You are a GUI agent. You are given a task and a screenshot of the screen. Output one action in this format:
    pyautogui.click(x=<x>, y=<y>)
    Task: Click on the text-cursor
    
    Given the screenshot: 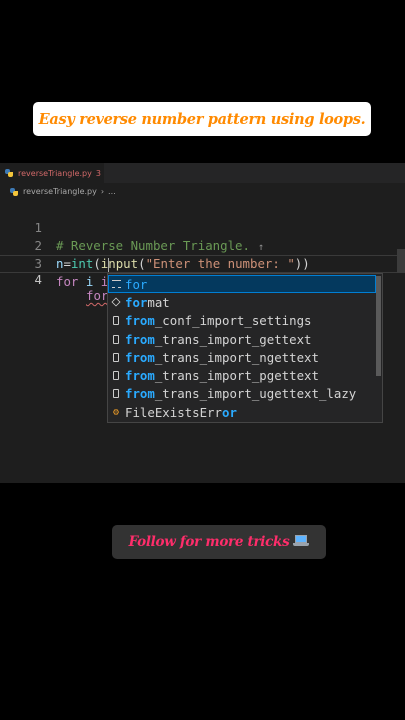 What is the action you would take?
    pyautogui.click(x=108, y=265)
    